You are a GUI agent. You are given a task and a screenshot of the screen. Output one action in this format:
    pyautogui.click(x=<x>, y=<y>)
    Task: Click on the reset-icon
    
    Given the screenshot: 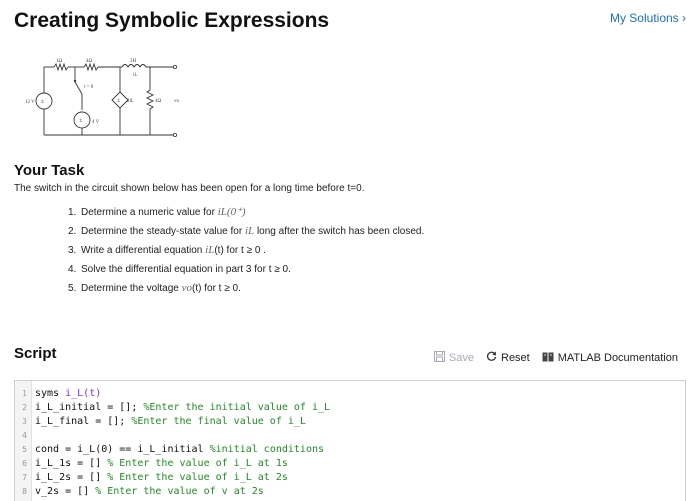 What is the action you would take?
    pyautogui.click(x=491, y=358)
    